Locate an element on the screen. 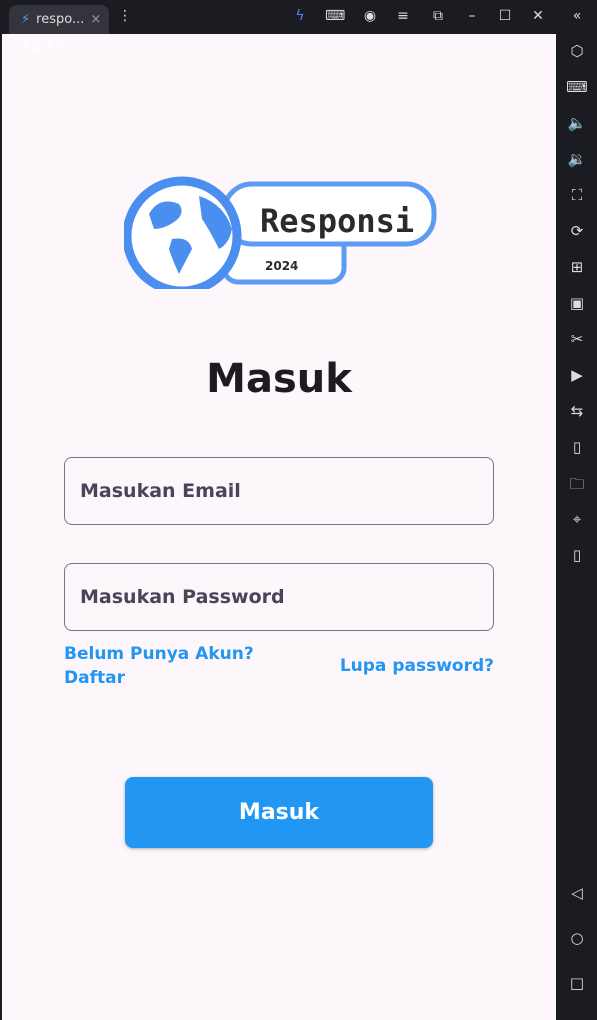  boost-icon: ϟ is located at coordinates (300, 16).